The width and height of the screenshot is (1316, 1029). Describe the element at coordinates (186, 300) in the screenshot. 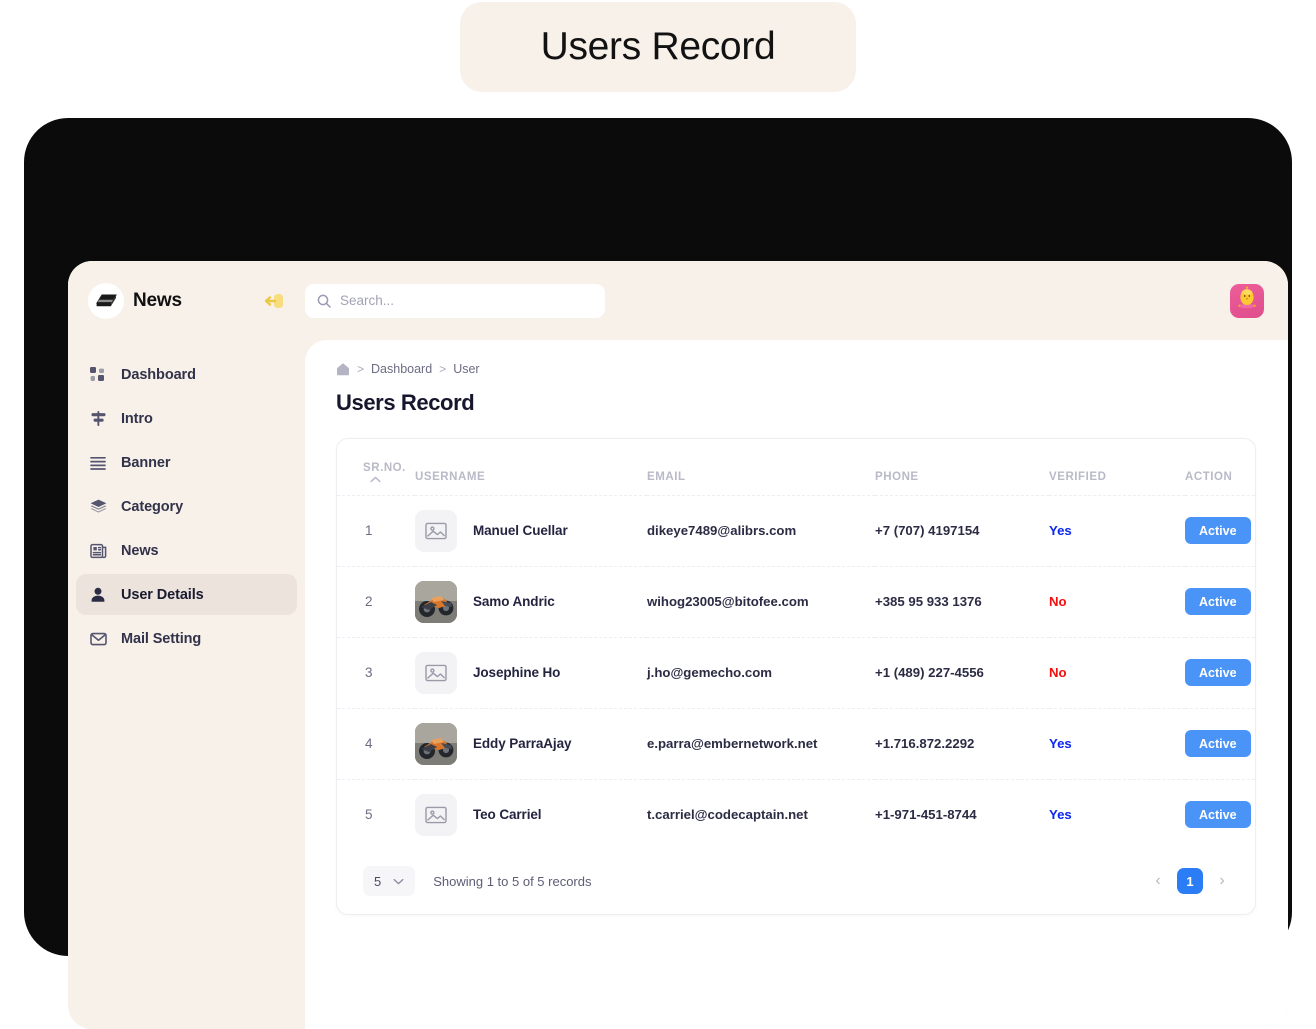

I see `sidebar-brand: News` at that location.